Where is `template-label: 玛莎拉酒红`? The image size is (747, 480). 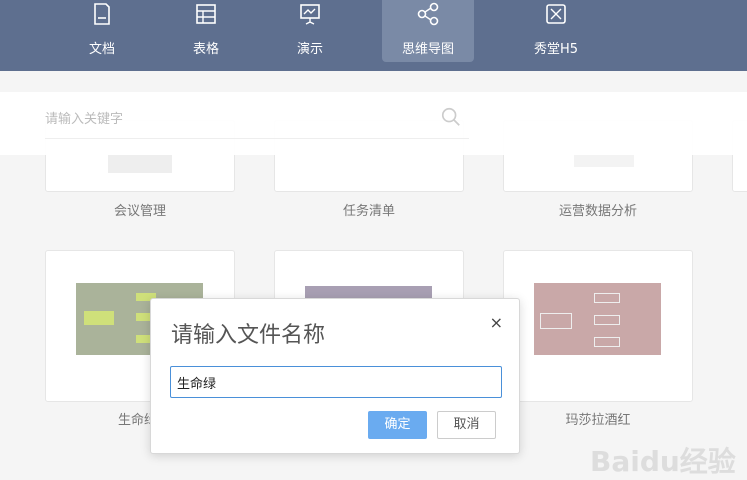 template-label: 玛莎拉酒红 is located at coordinates (598, 420).